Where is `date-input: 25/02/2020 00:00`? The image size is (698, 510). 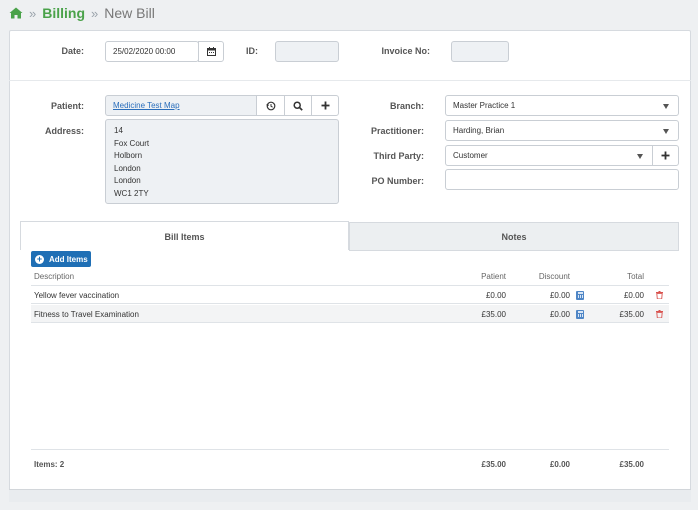
date-input: 25/02/2020 00:00 is located at coordinates (152, 51).